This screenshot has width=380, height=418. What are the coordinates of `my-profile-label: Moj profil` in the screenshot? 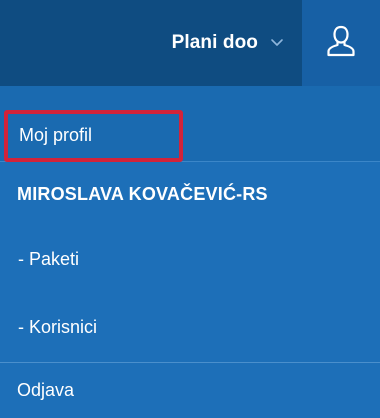 It's located at (56, 135).